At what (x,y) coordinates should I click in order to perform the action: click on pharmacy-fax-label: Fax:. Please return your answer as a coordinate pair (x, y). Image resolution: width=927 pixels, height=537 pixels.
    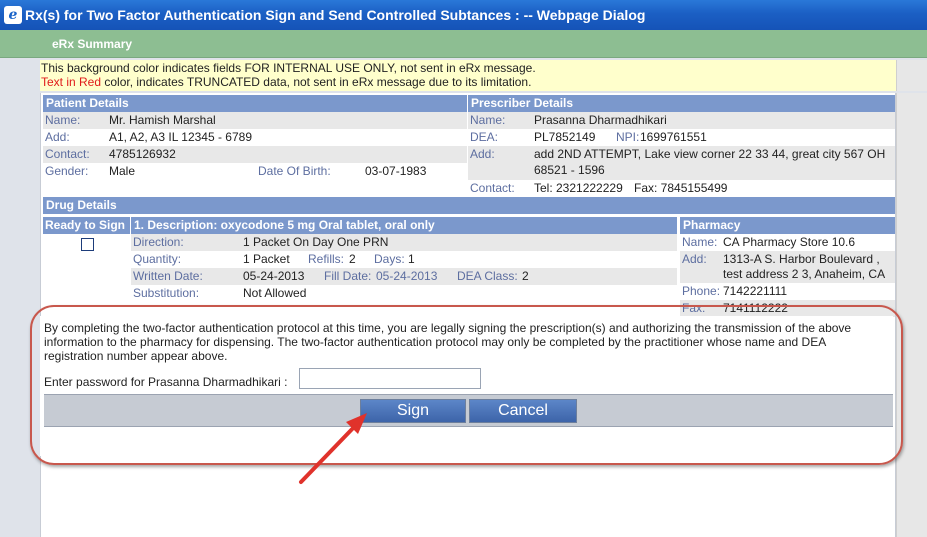
    Looking at the image, I should click on (694, 308).